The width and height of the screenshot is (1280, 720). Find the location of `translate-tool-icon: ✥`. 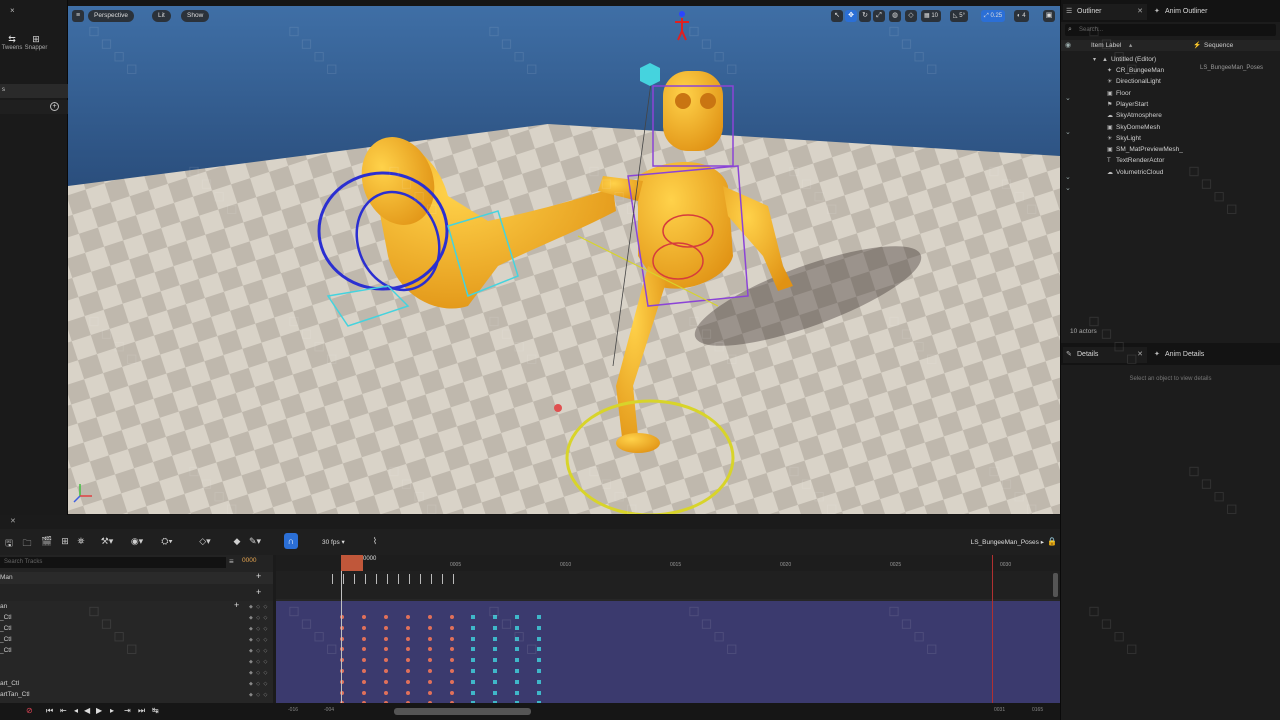

translate-tool-icon: ✥ is located at coordinates (851, 16).